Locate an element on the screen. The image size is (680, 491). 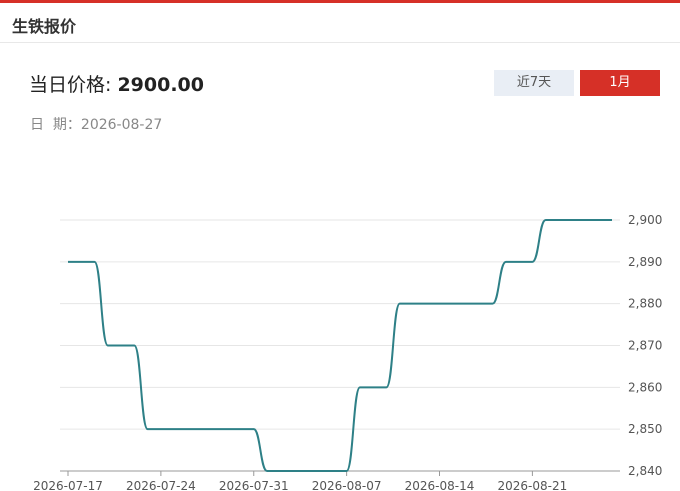
current-price: 当日价格: 2900.00 is located at coordinates (116, 83).